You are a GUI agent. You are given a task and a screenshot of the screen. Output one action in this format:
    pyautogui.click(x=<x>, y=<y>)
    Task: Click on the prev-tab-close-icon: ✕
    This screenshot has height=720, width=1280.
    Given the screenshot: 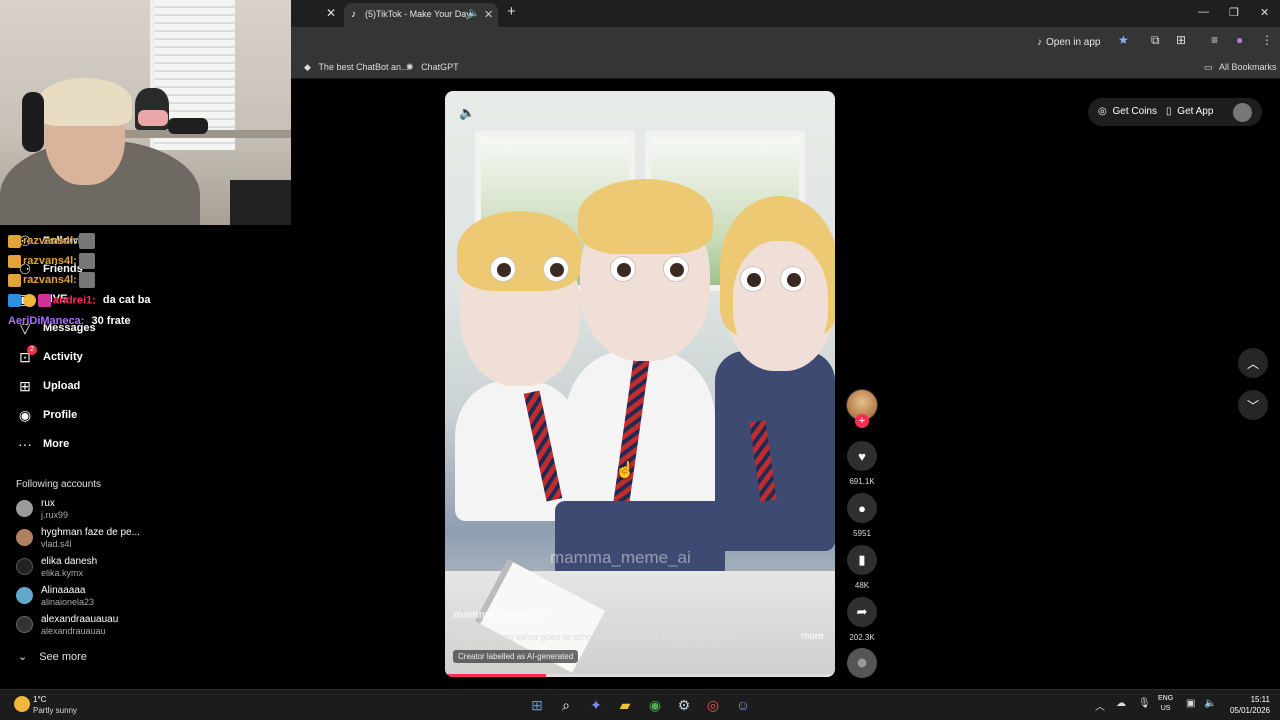 What is the action you would take?
    pyautogui.click(x=331, y=13)
    